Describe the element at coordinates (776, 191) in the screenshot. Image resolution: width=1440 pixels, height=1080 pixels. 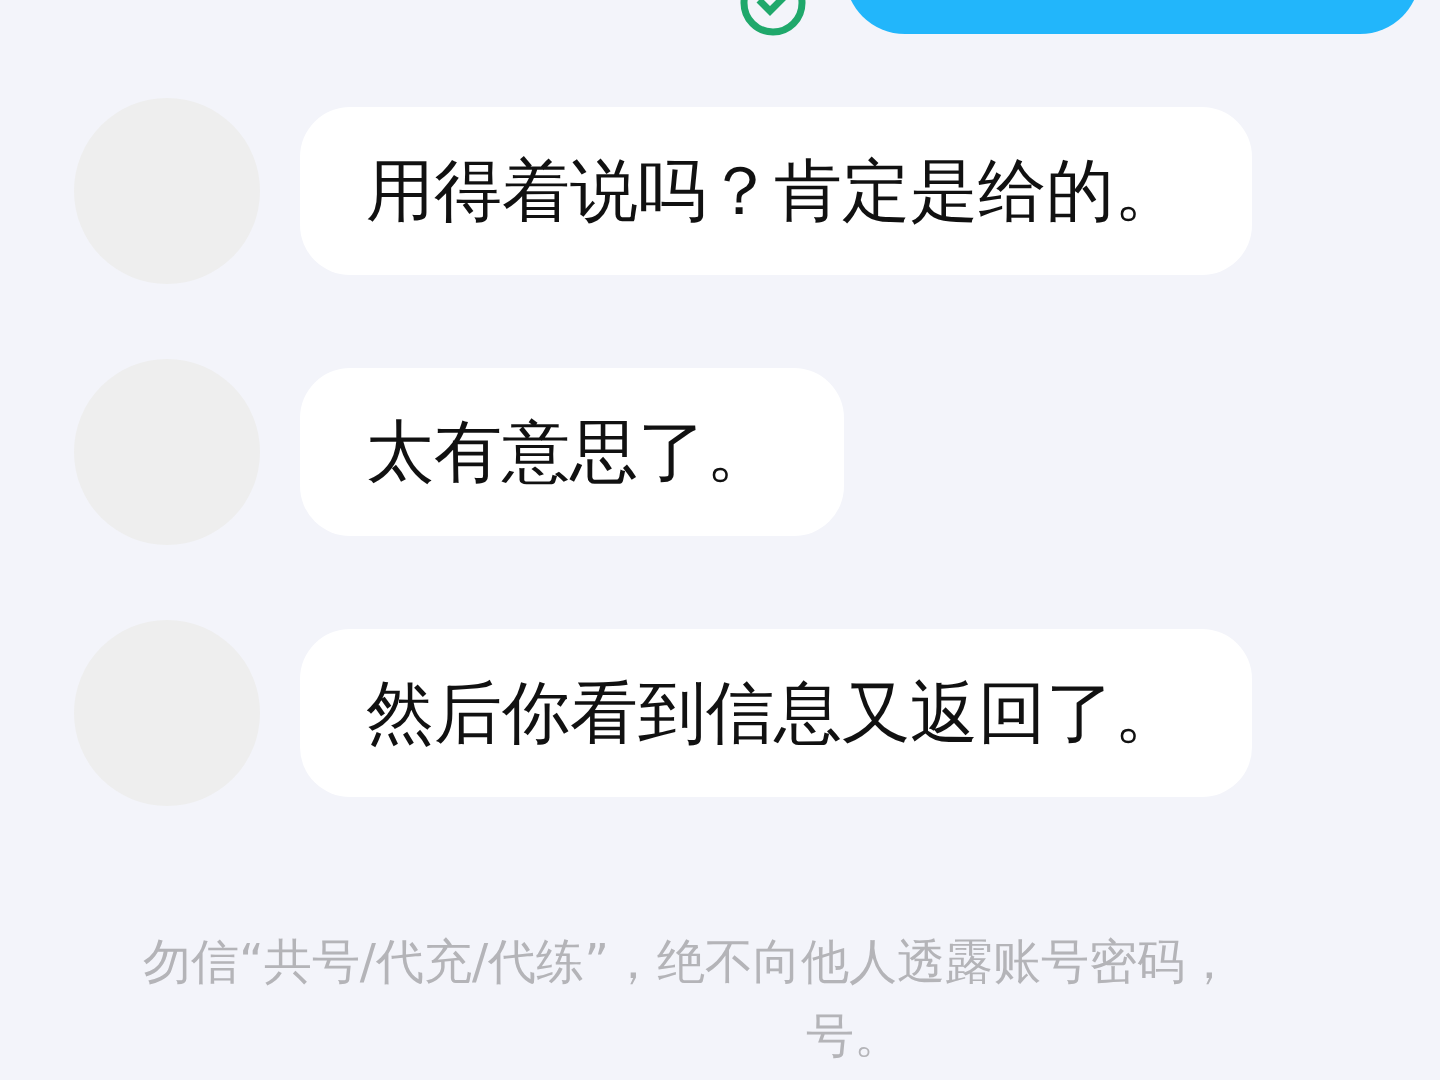
I see `message-bubble: 用得着说吗？肯定是给的。` at that location.